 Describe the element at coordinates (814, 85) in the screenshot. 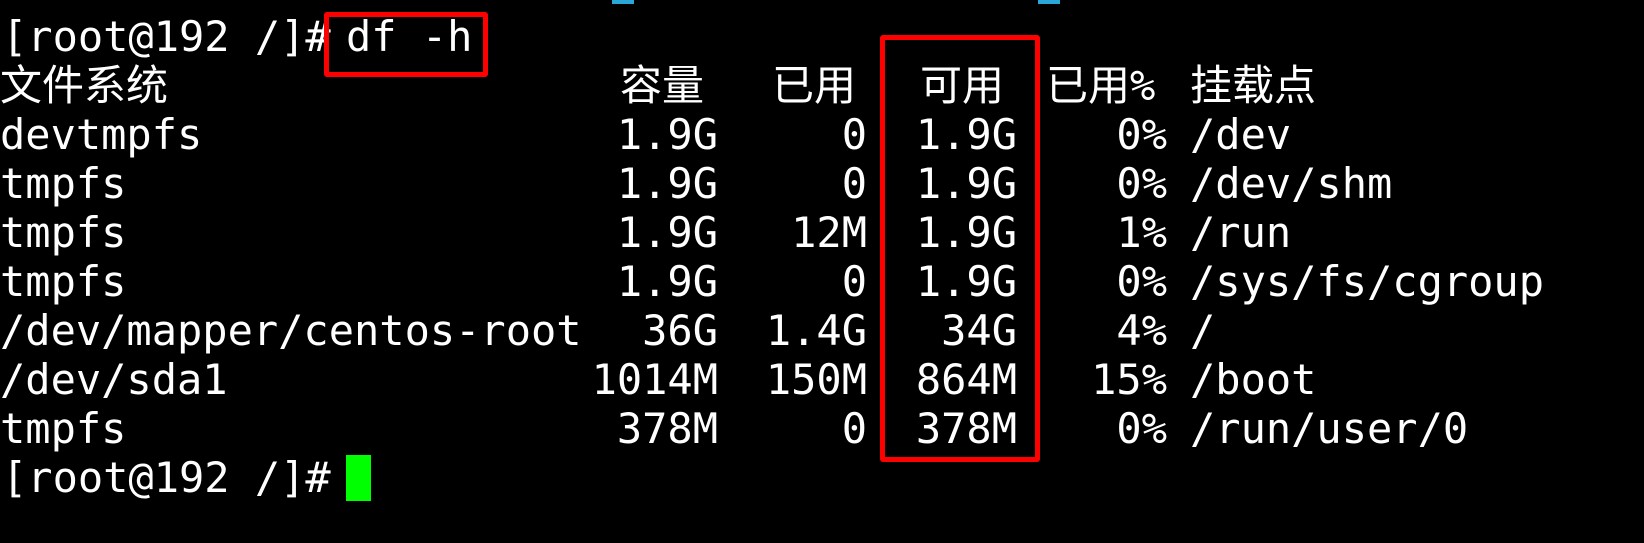

I see `header-used: 已用` at that location.